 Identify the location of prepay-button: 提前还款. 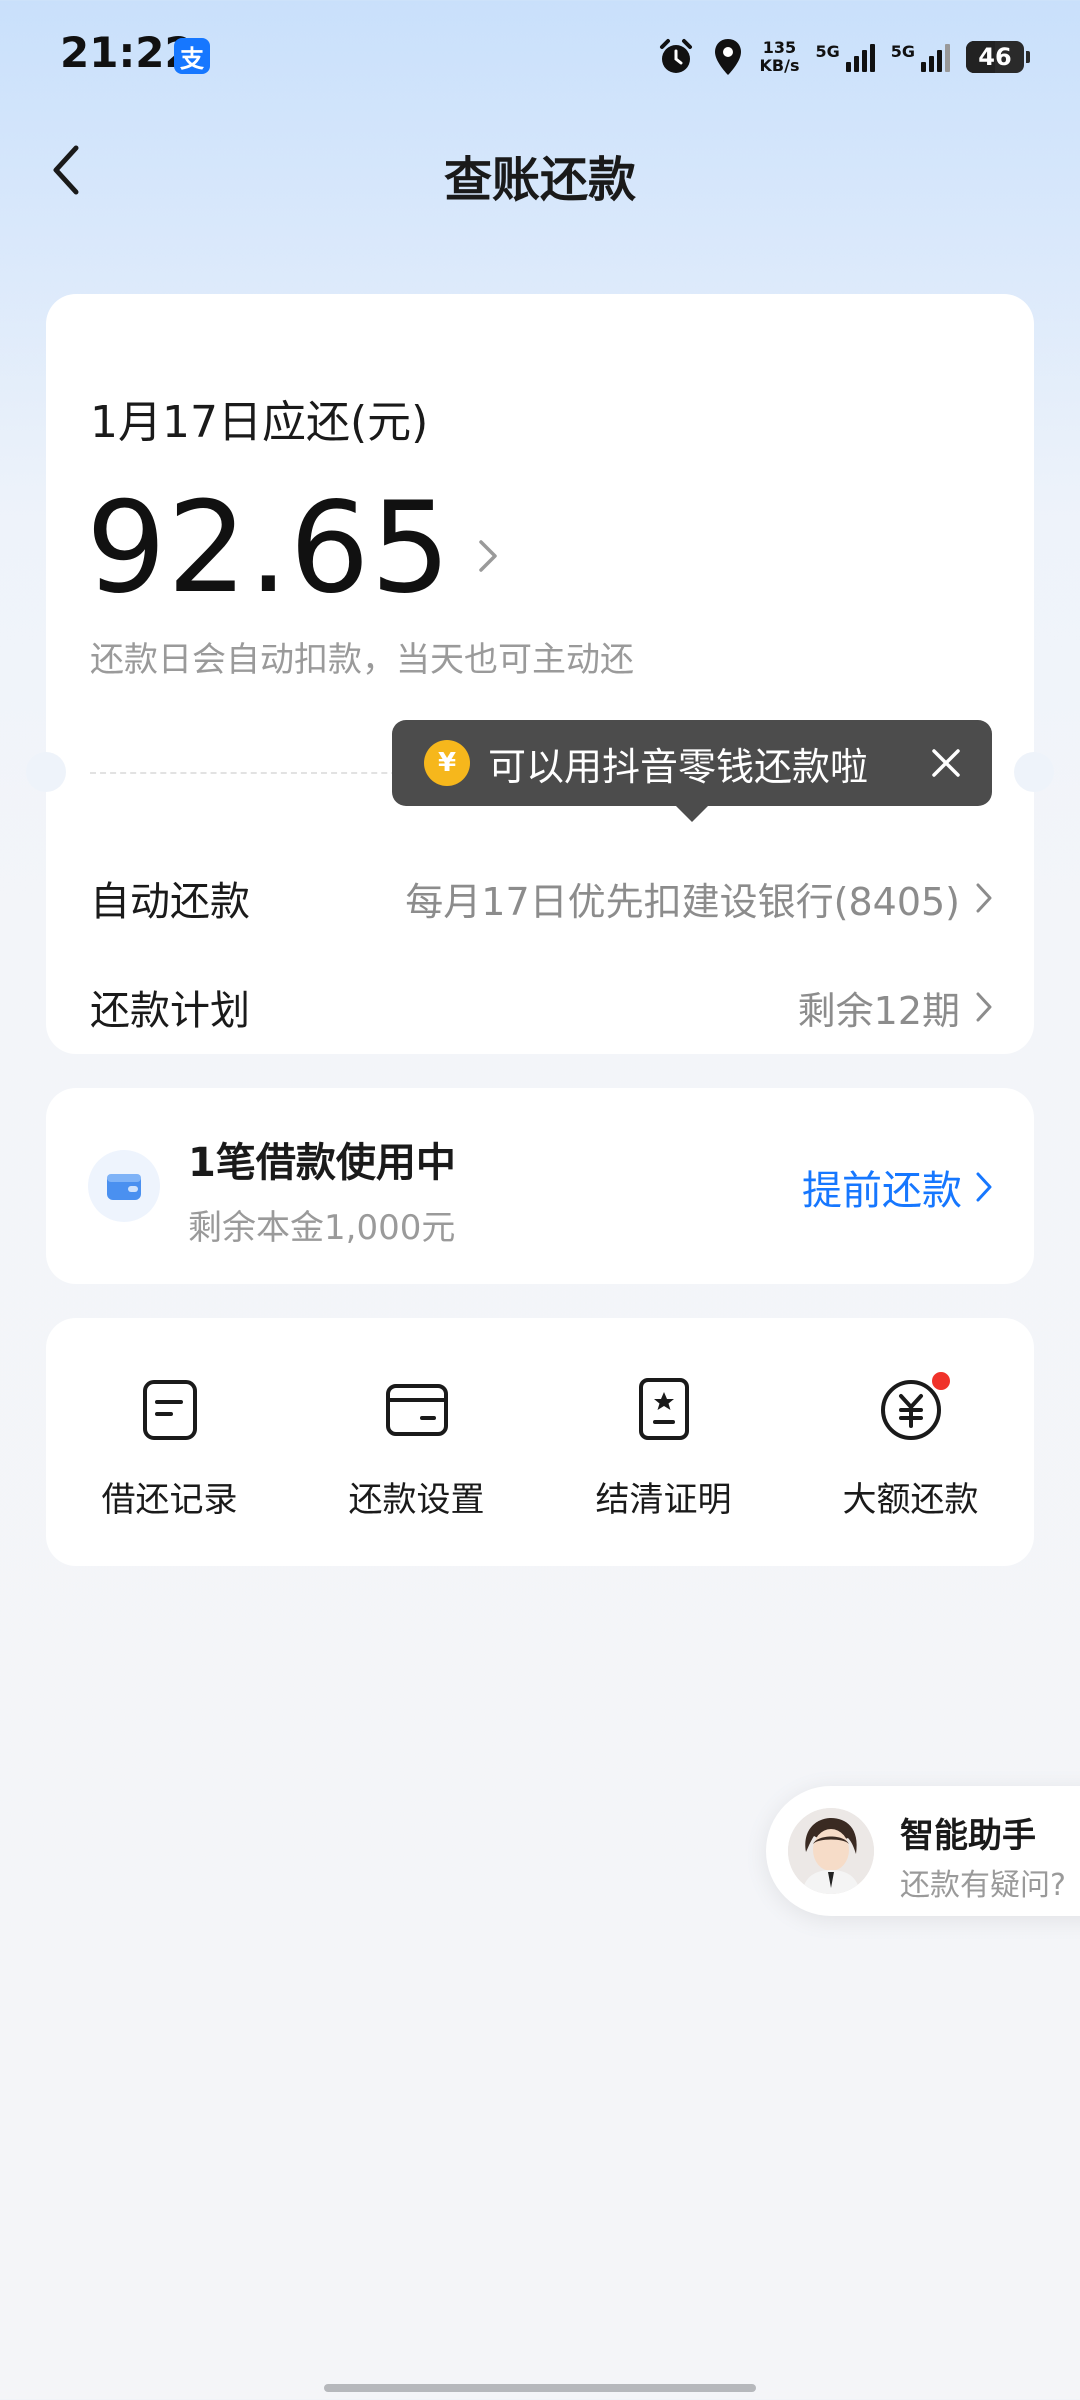
(898, 1187).